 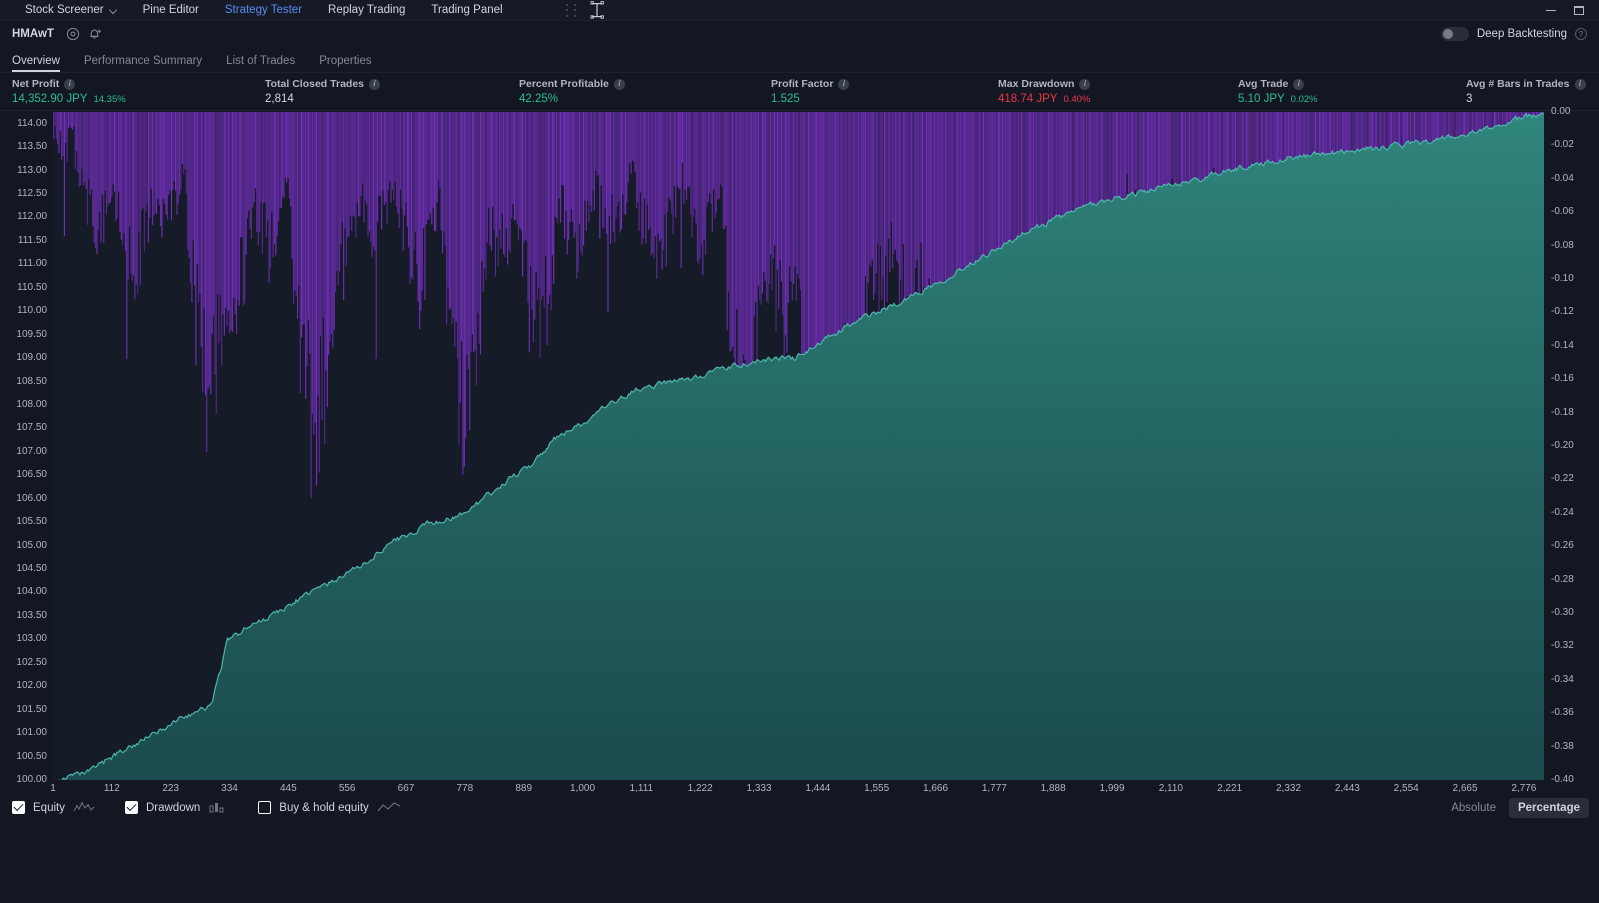 I want to click on maximize-button, so click(x=1579, y=10).